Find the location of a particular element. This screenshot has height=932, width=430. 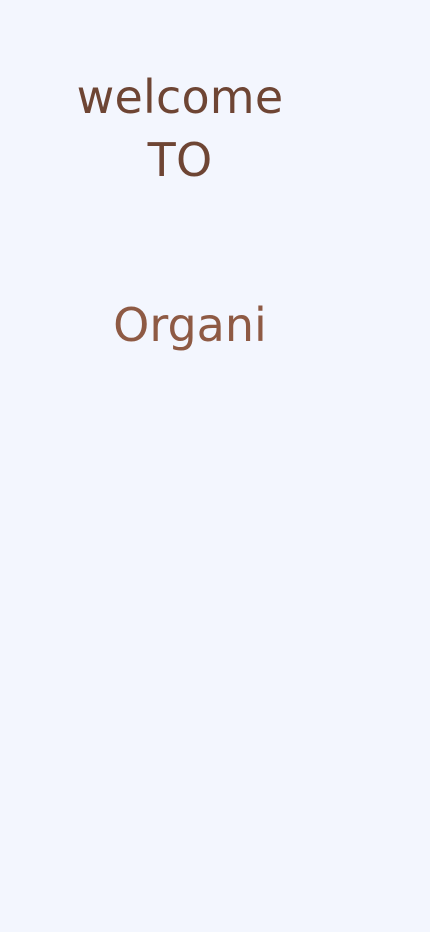

to-text: TO is located at coordinates (180, 160).